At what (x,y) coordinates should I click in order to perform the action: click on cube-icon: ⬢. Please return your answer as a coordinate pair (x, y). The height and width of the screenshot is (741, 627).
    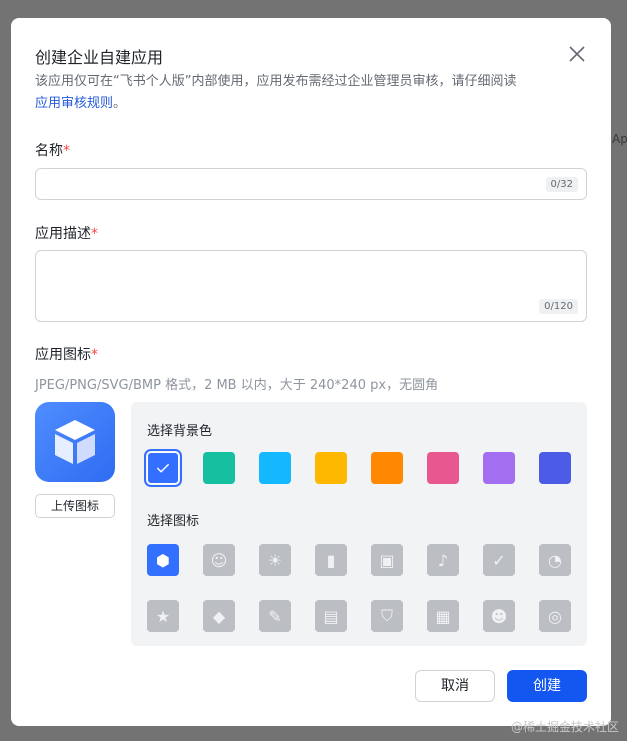
    Looking at the image, I should click on (163, 560).